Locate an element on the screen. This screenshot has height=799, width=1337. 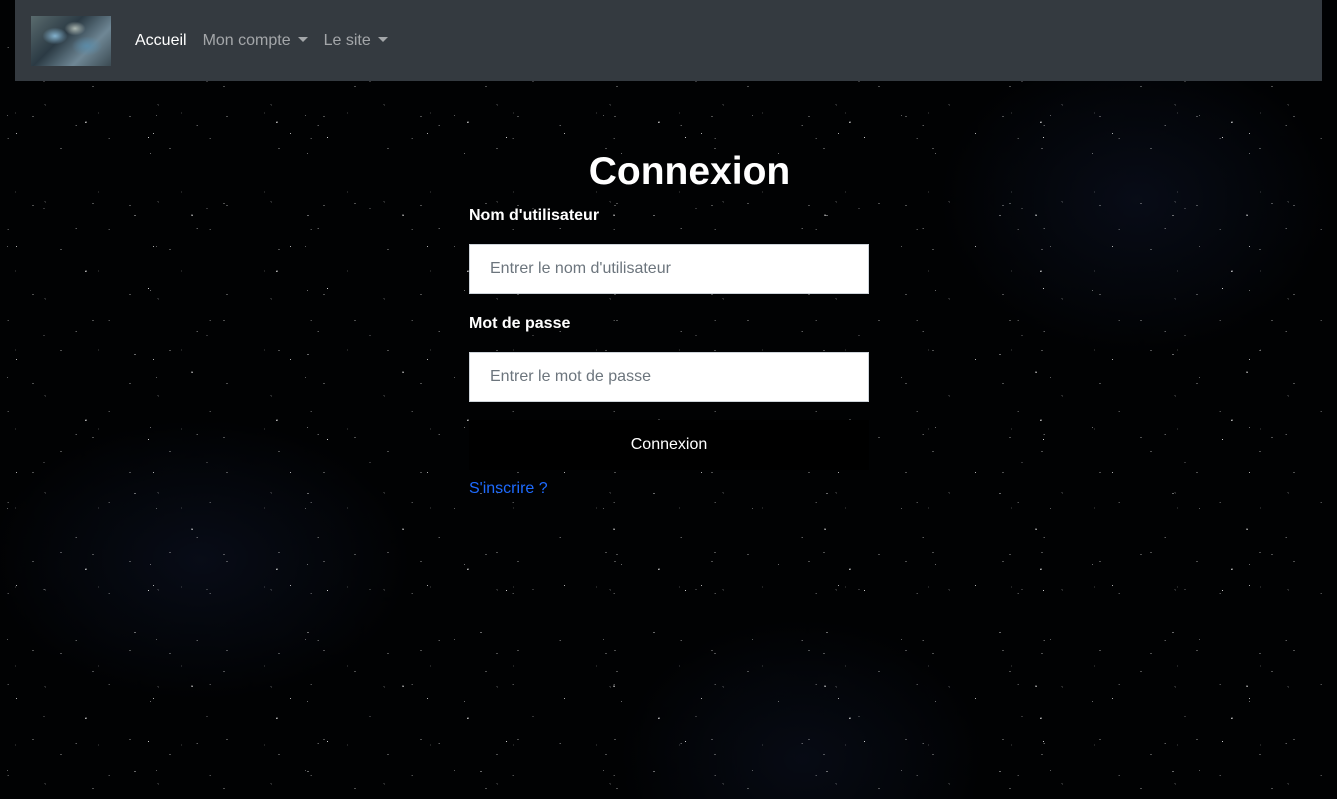
username-label: Nom d'utilisateur is located at coordinates (534, 215).